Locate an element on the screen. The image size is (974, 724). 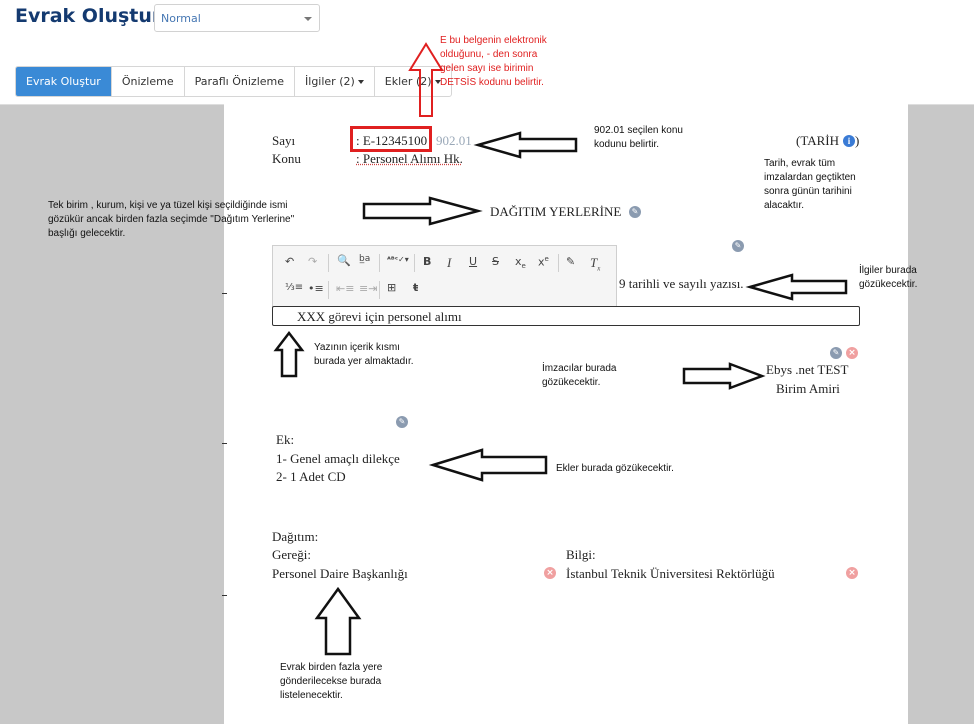
red-up-arrow is located at coordinates (426, 79).